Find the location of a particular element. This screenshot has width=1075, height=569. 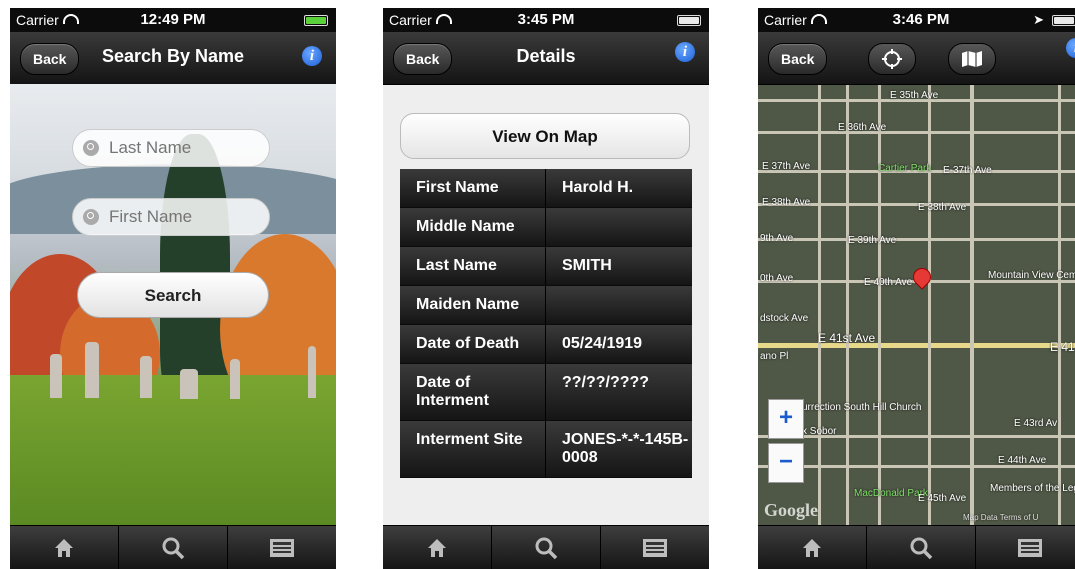

page-title: Details is located at coordinates (546, 56).